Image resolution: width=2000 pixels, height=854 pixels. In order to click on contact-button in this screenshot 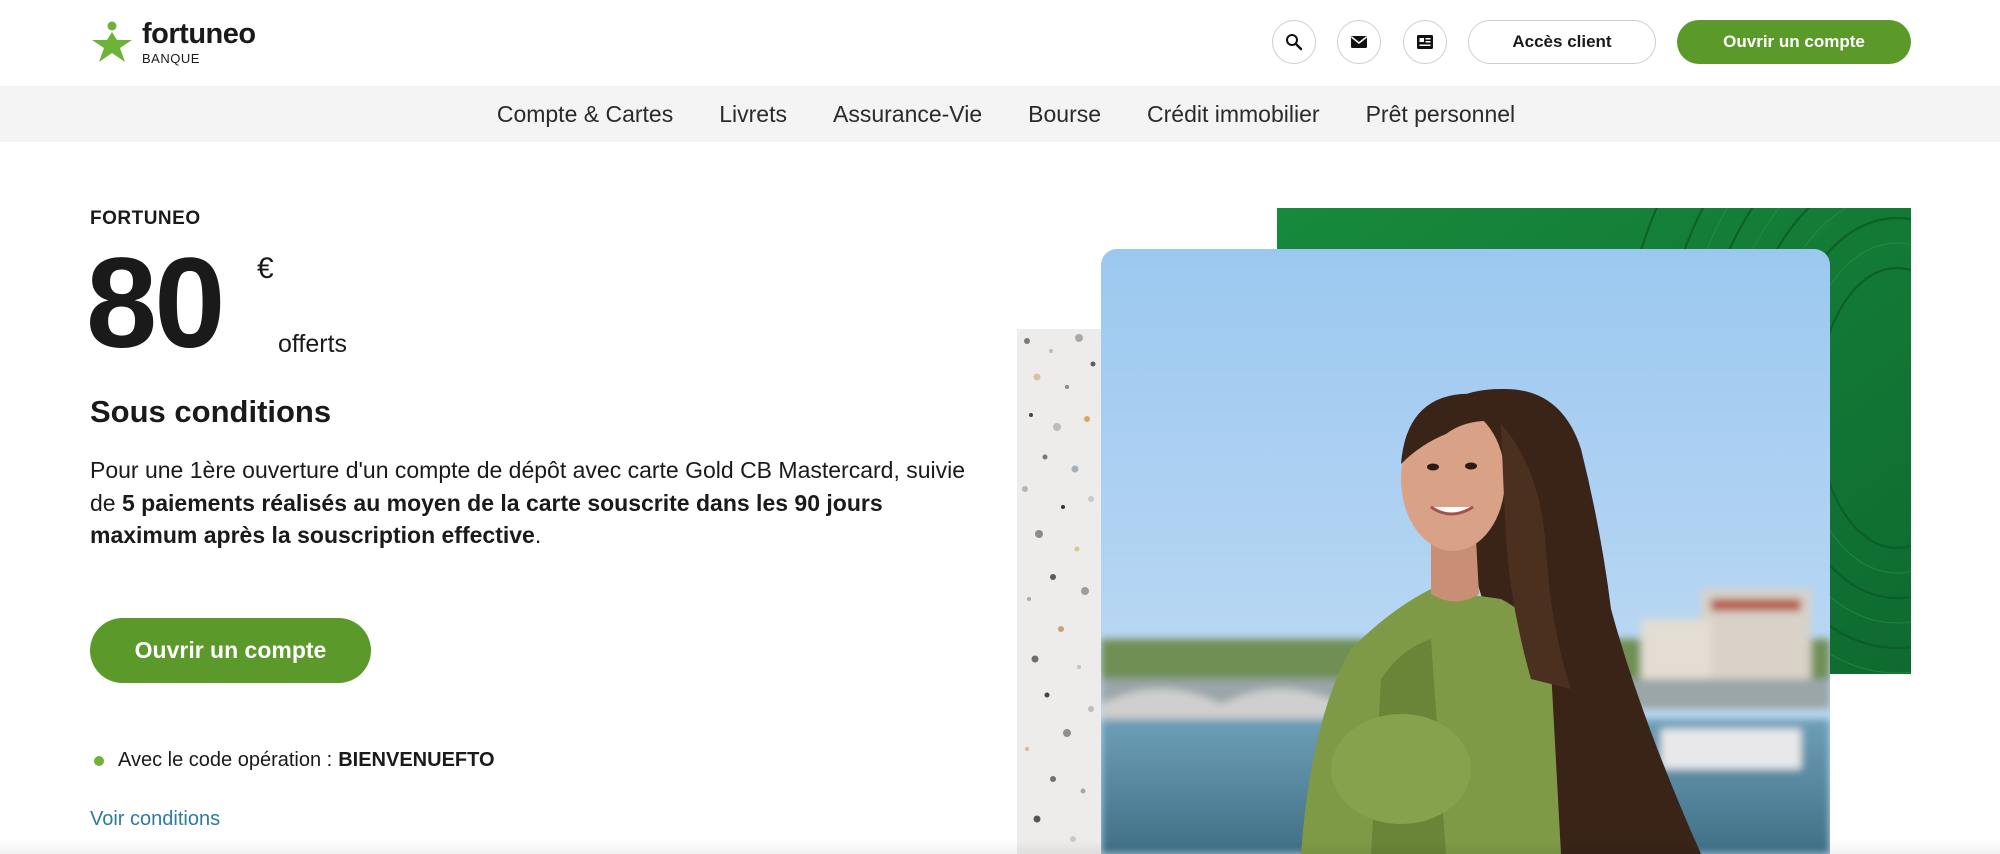, I will do `click(1359, 42)`.